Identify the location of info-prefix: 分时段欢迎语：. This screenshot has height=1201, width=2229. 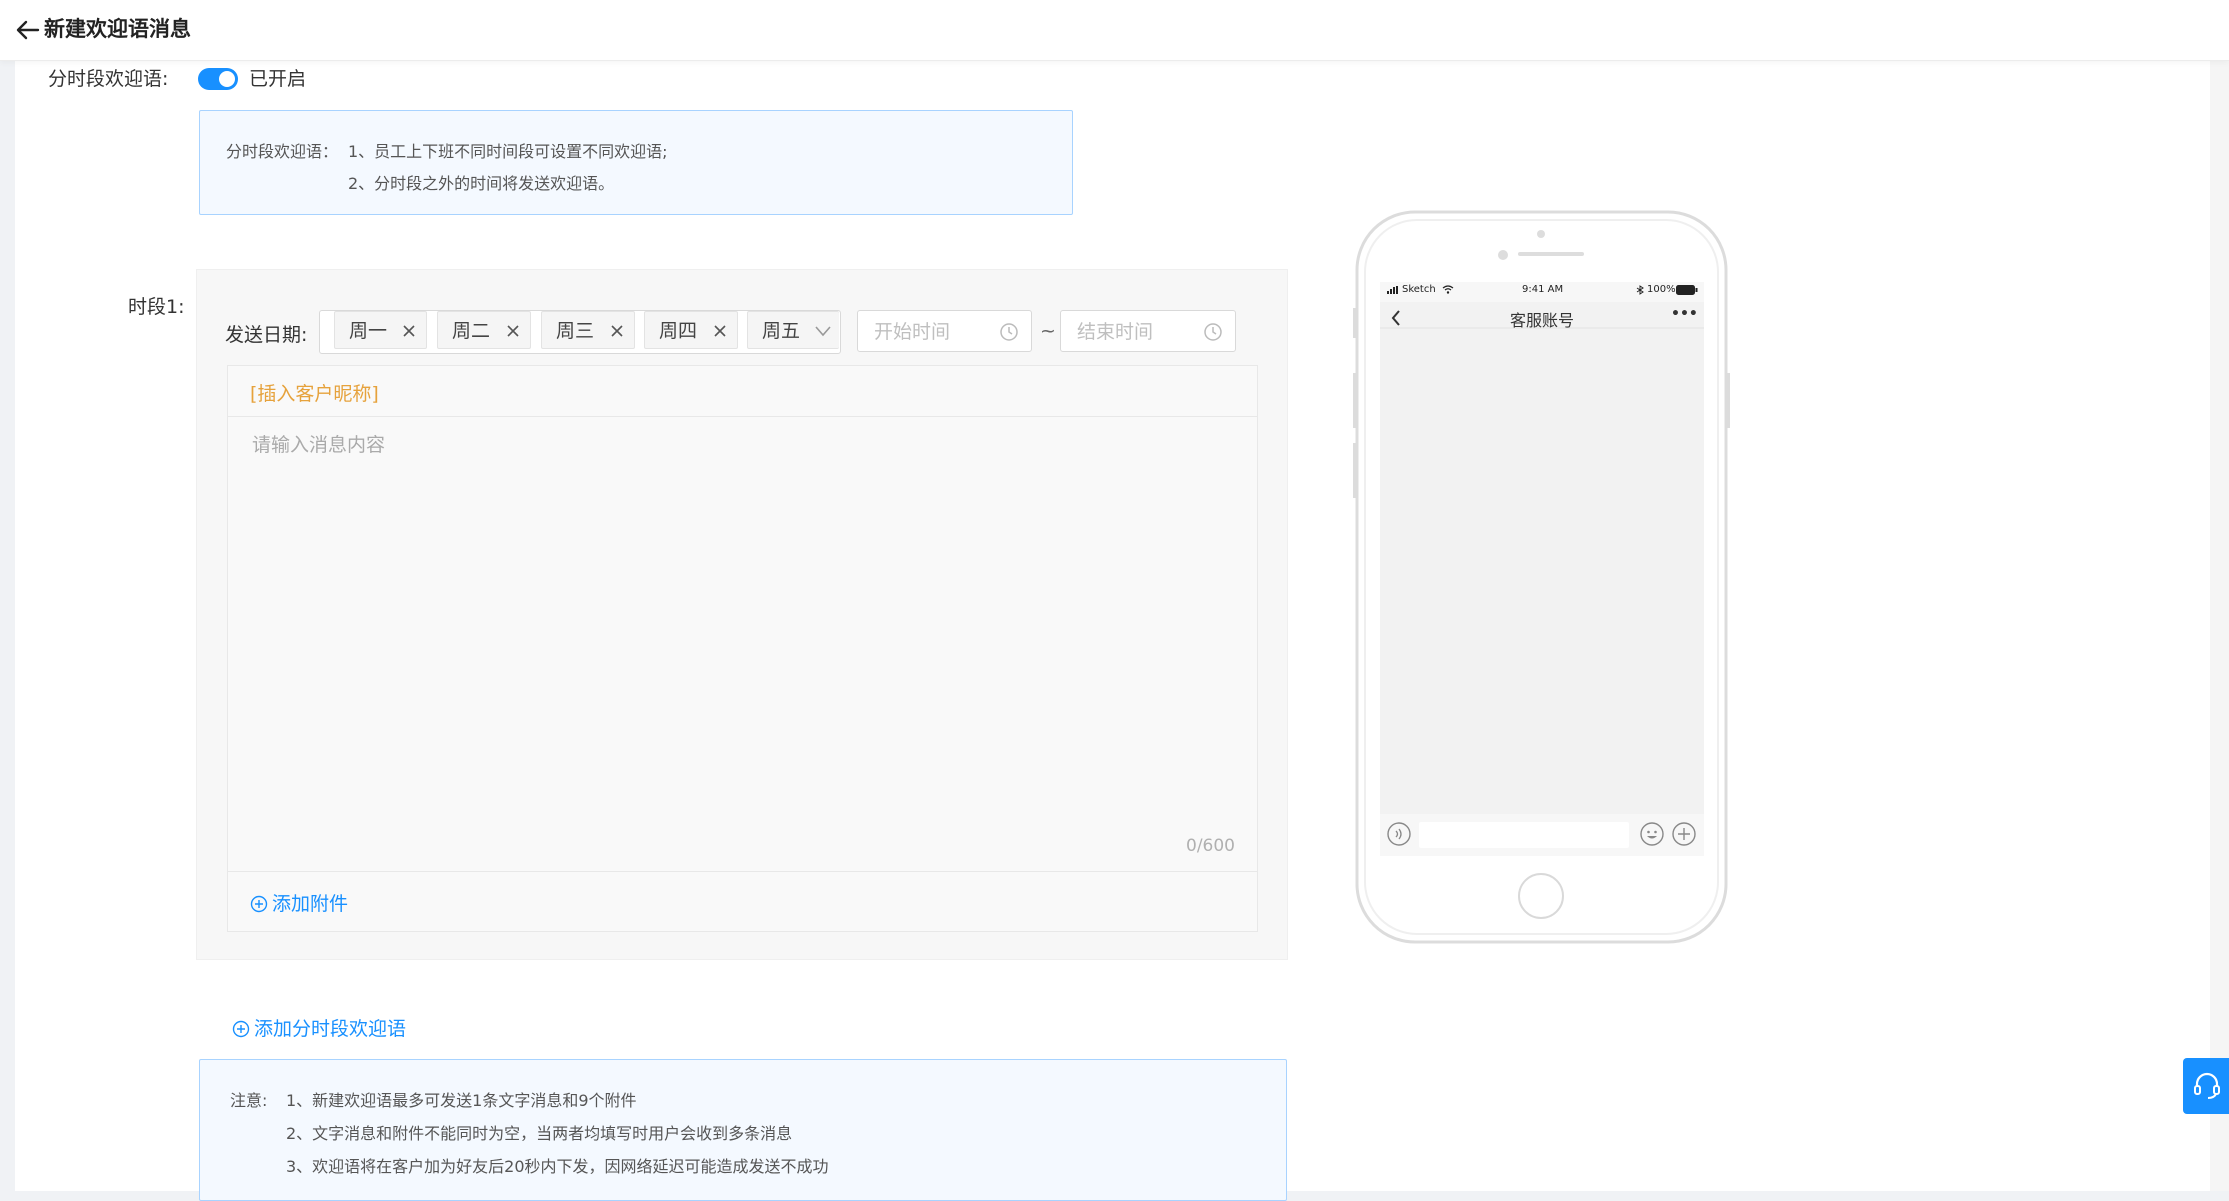
(282, 151).